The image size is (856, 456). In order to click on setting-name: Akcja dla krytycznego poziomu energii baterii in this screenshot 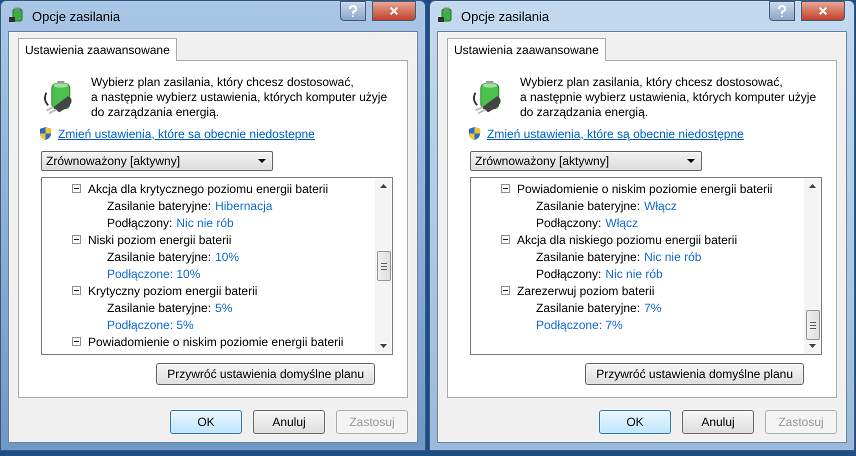, I will do `click(208, 189)`.